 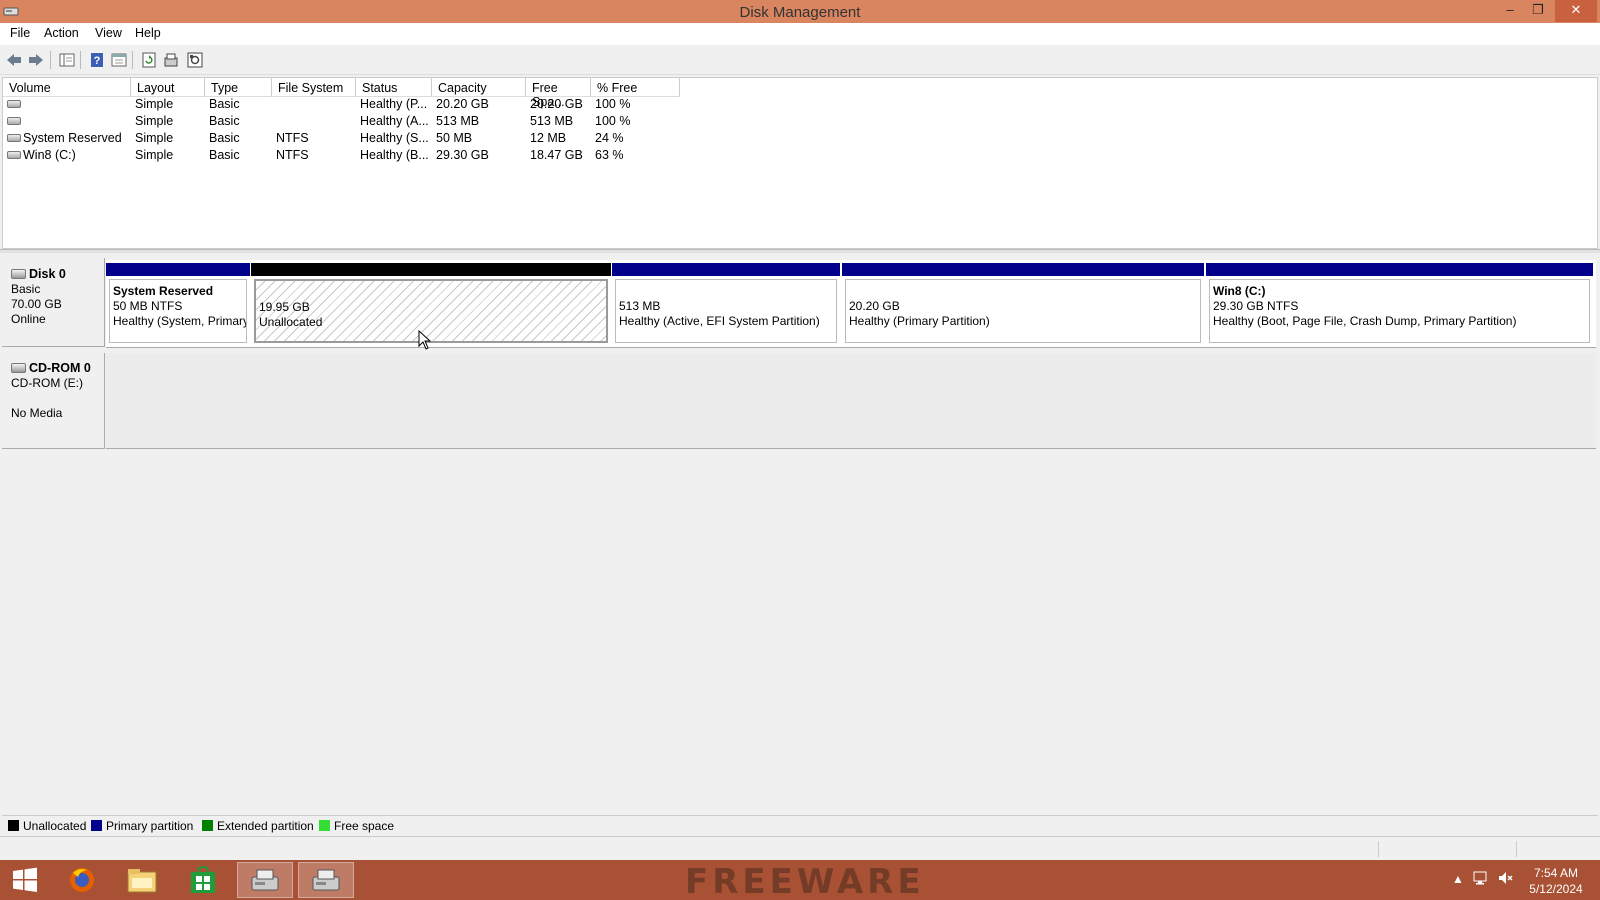 I want to click on partition-status: Healthy (Primary Partition), so click(x=919, y=321).